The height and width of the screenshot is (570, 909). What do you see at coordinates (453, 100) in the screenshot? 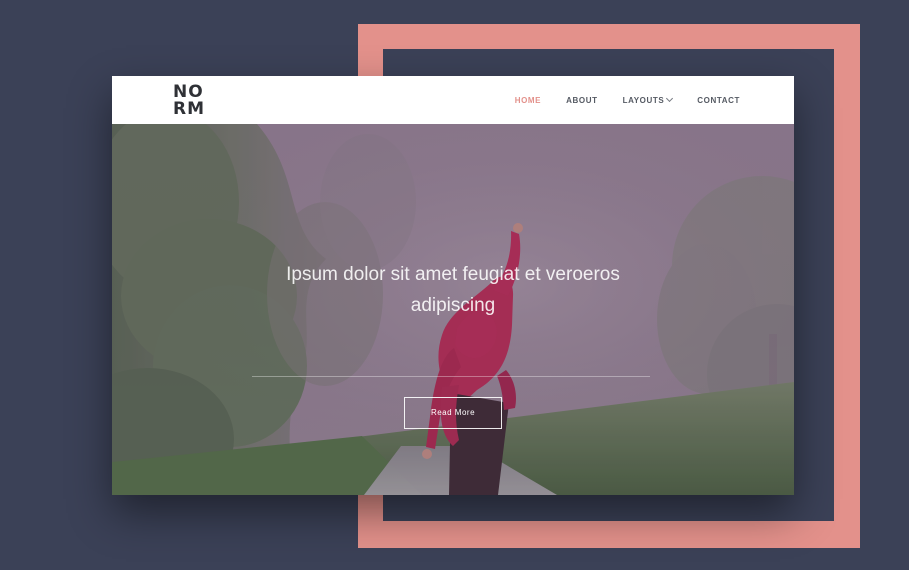
I see `top-navbar: NO RM HOME ABOUT LAYOUTS CONTACT` at bounding box center [453, 100].